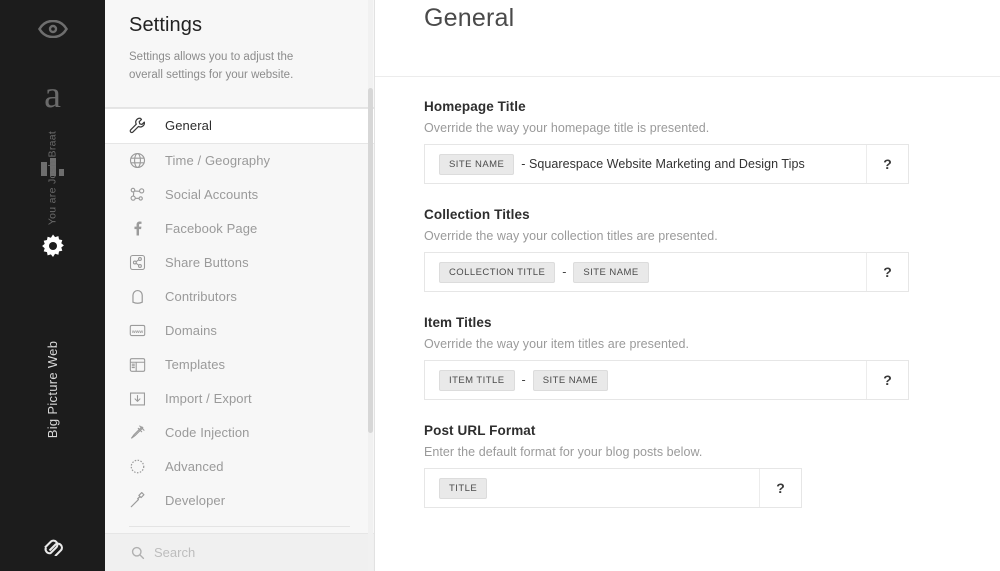 This screenshot has height=571, width=1000. Describe the element at coordinates (142, 365) in the screenshot. I see `template-icon` at that location.